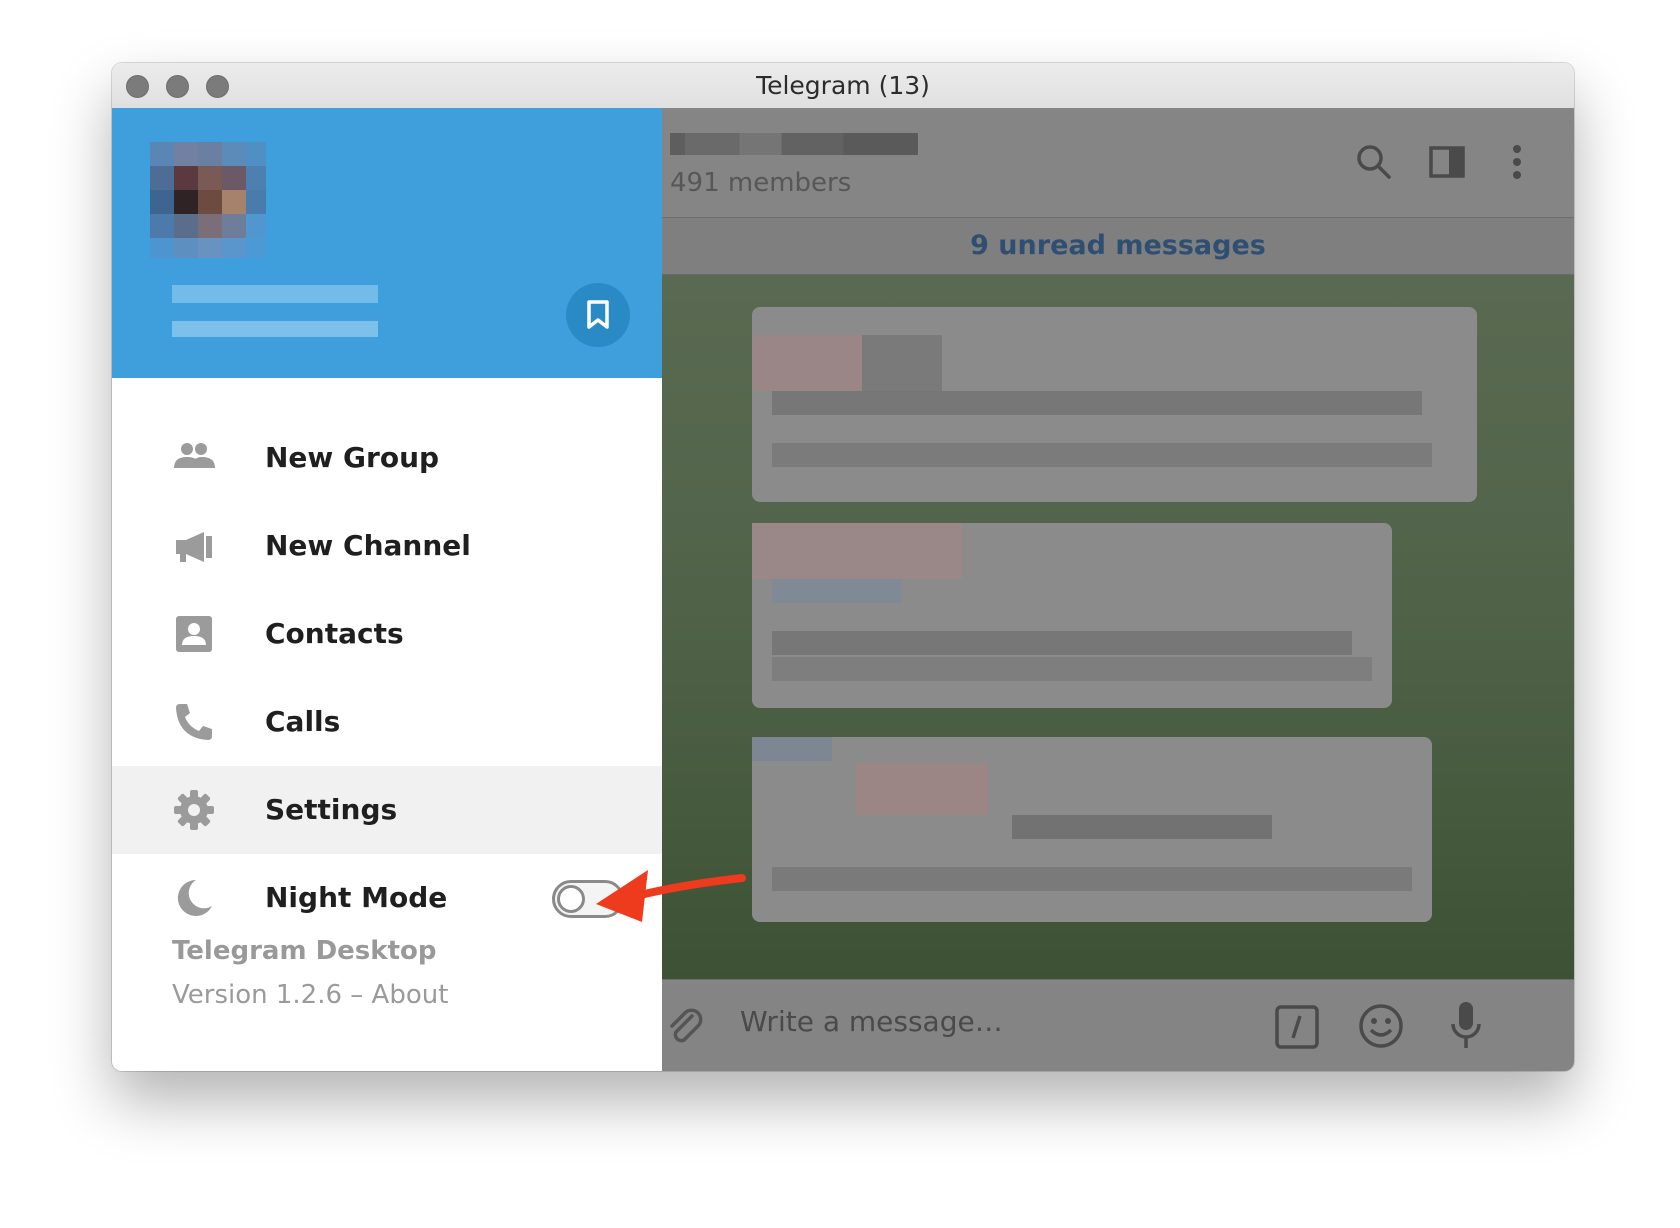 The width and height of the screenshot is (1680, 1228). I want to click on menu-item-contacts: Contacts, so click(387, 634).